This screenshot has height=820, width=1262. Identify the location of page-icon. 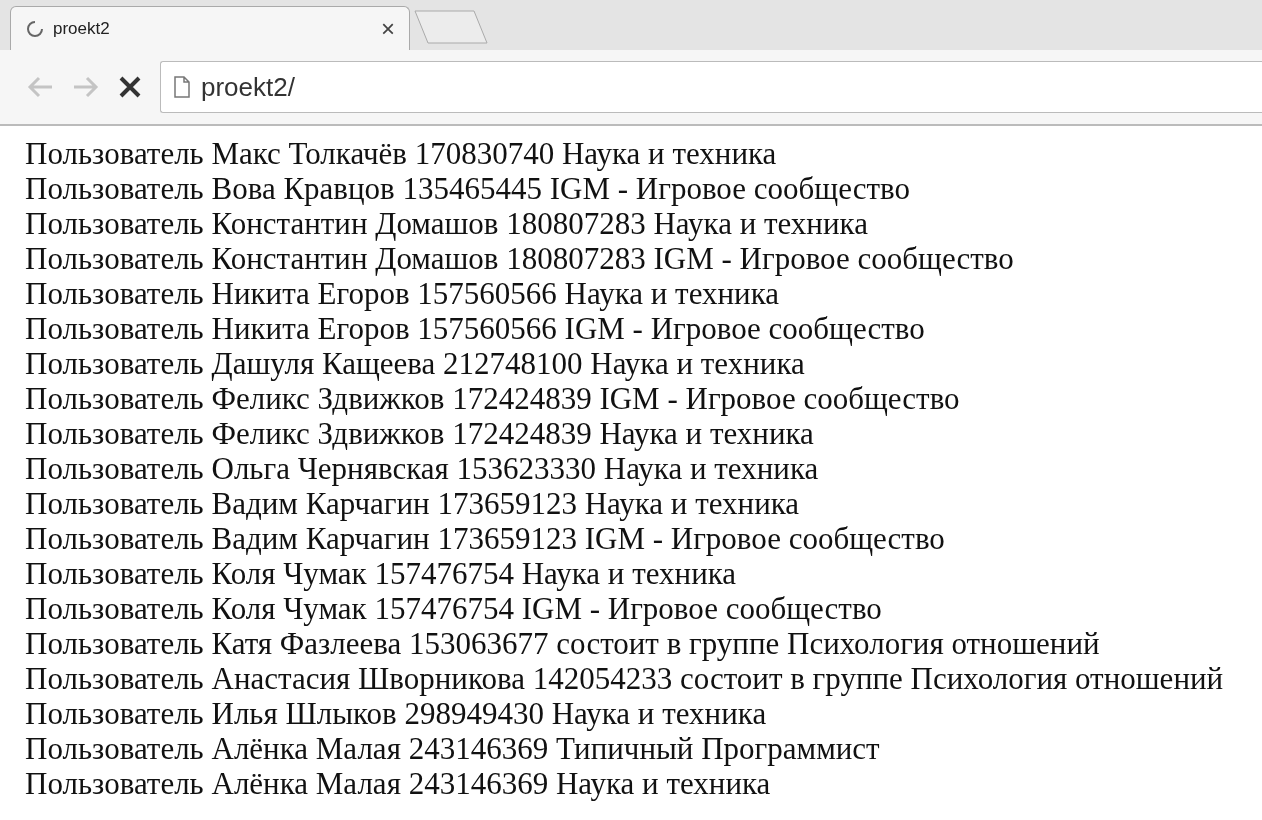
(182, 87).